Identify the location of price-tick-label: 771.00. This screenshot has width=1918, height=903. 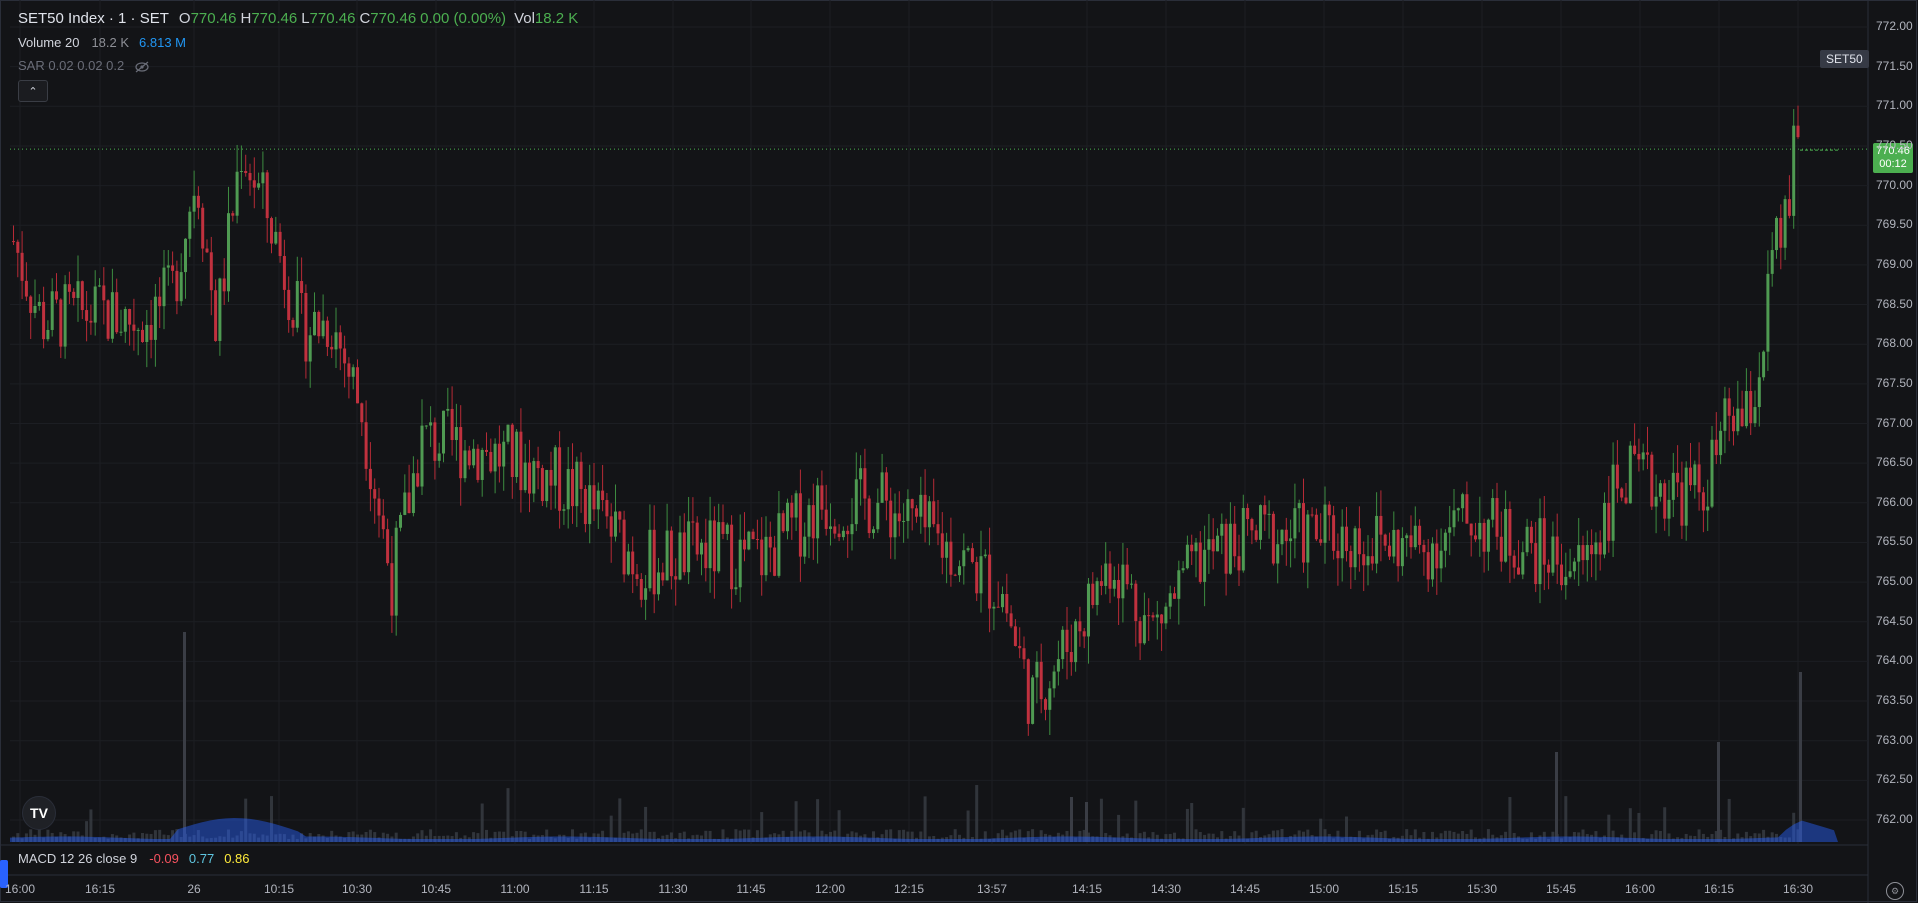
(1894, 105).